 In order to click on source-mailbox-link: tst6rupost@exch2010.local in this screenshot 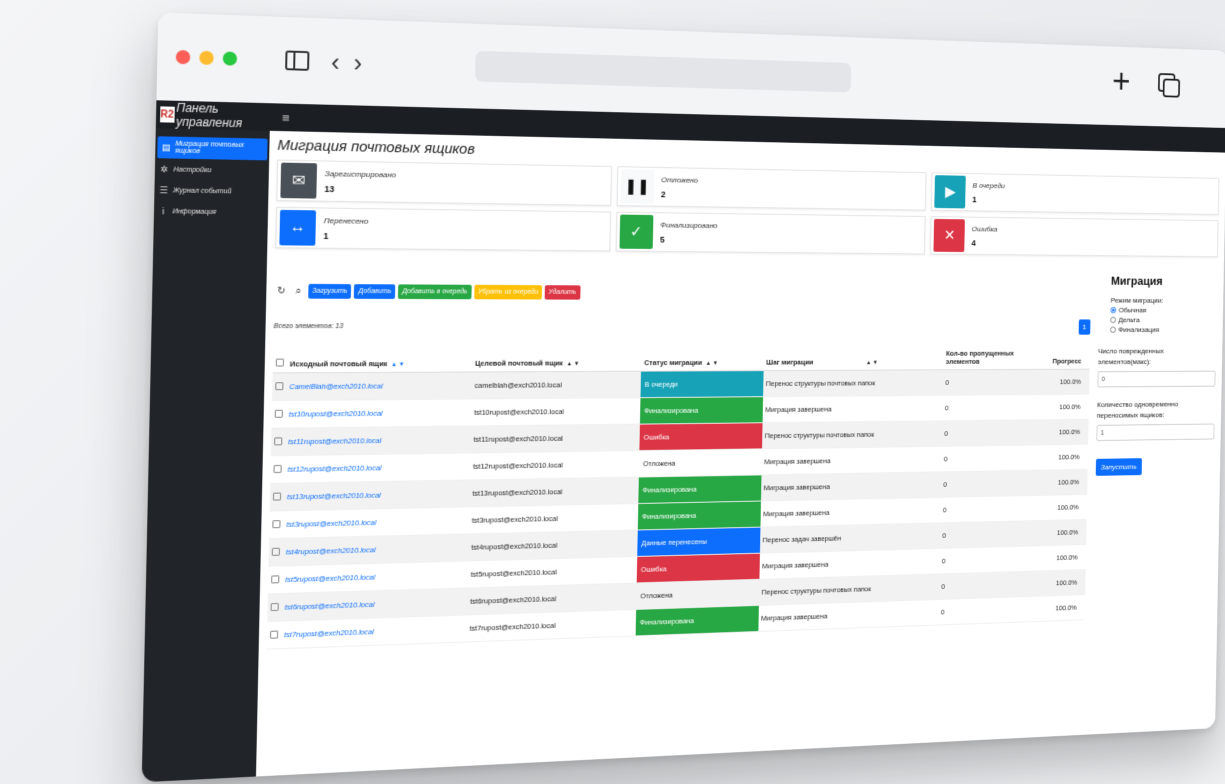, I will do `click(330, 606)`.